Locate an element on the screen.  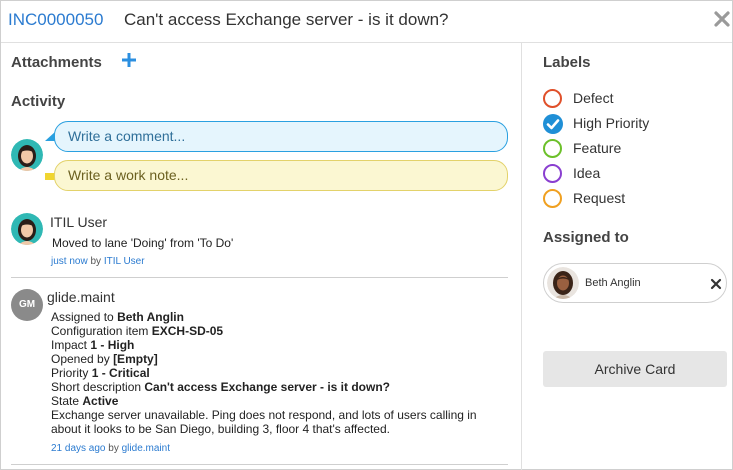
glide-maint-avatar: GM is located at coordinates (27, 305).